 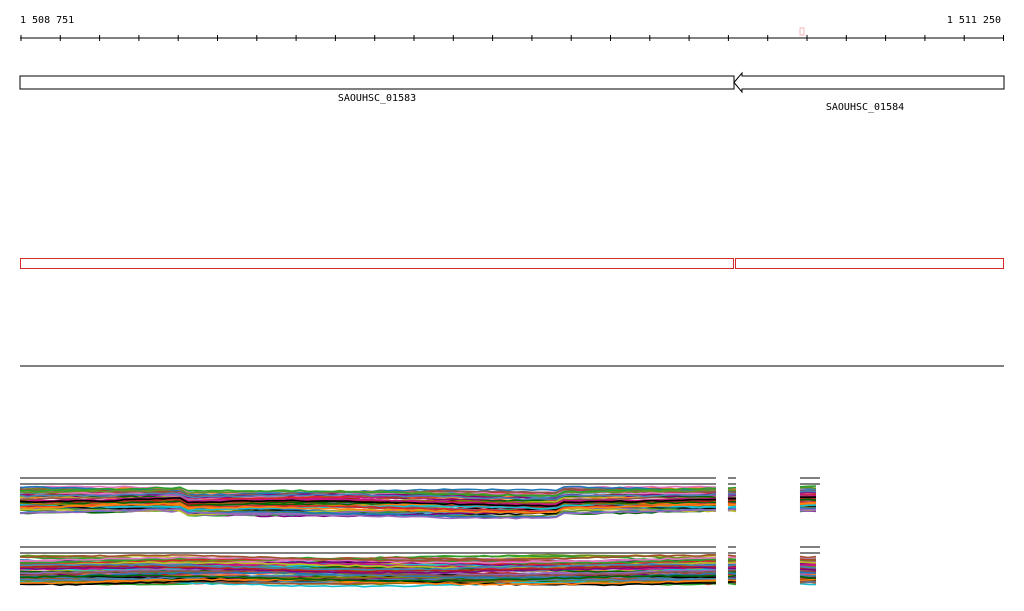 What do you see at coordinates (512, 28) in the screenshot?
I see `coordinate-ruler: 1 508 751 1 511 250` at bounding box center [512, 28].